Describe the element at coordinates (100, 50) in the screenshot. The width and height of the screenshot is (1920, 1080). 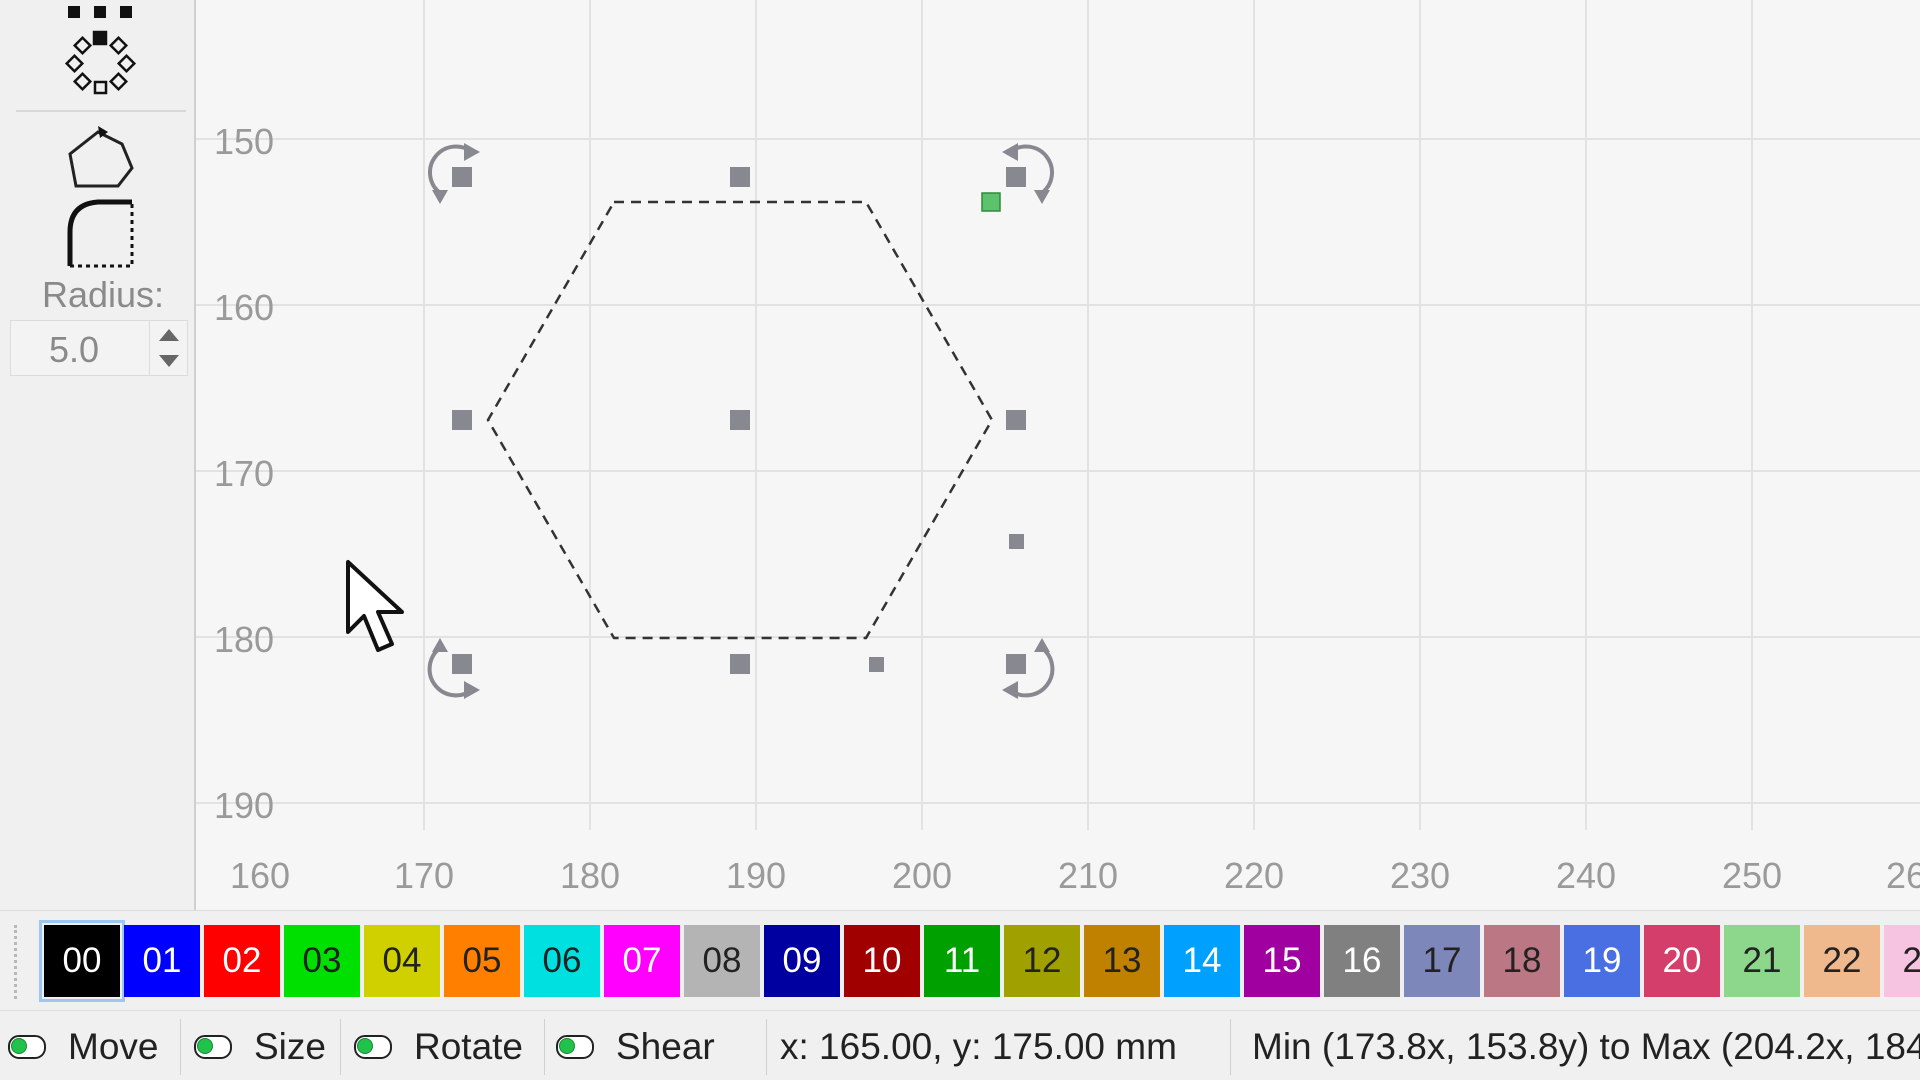
I see `node-select-icon` at that location.